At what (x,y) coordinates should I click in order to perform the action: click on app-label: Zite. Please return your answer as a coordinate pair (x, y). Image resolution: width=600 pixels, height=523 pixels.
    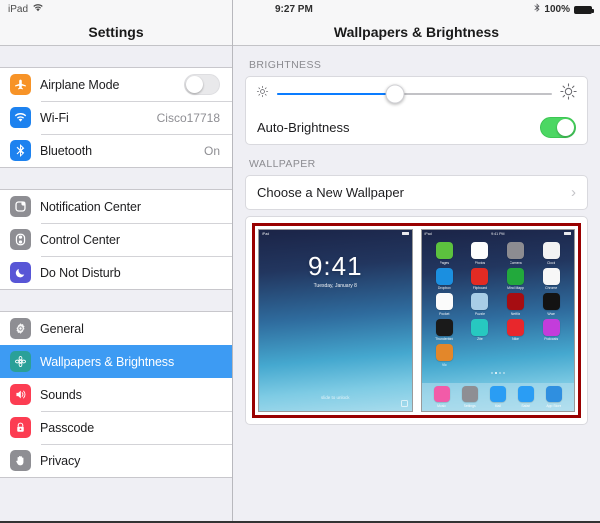
    Looking at the image, I should click on (480, 339).